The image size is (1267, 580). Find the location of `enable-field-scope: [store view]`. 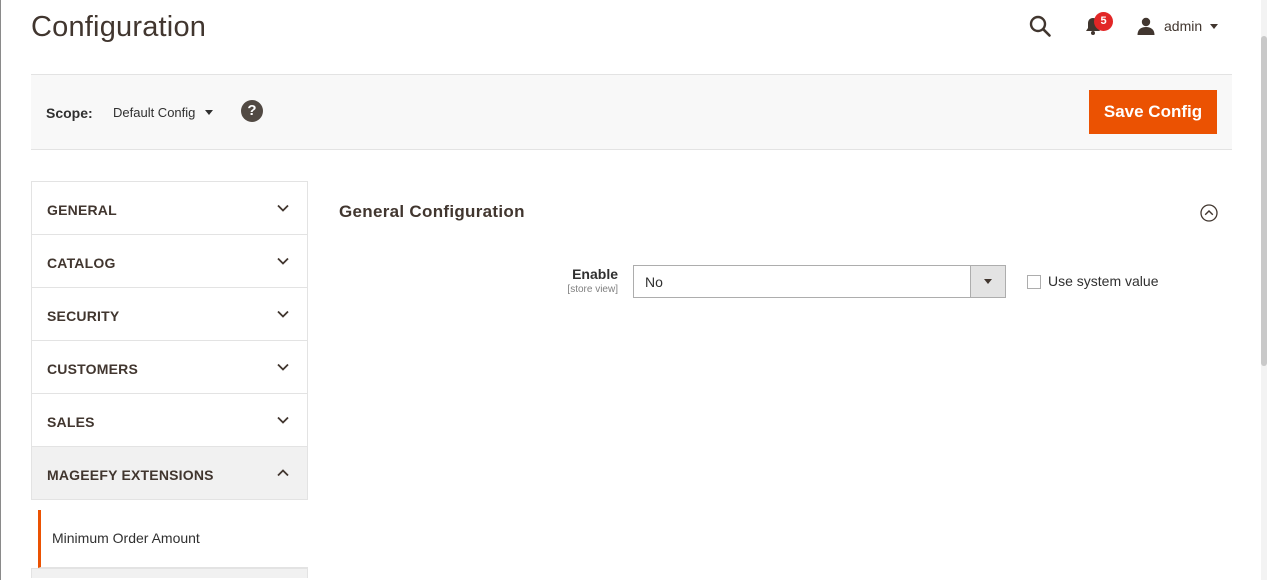

enable-field-scope: [store view] is located at coordinates (592, 289).